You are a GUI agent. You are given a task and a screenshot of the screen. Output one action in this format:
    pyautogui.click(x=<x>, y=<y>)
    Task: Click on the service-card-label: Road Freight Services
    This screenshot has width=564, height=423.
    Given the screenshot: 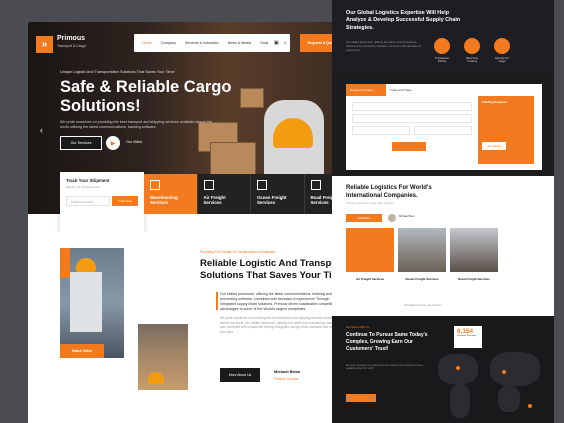 What is the action you would take?
    pyautogui.click(x=474, y=279)
    